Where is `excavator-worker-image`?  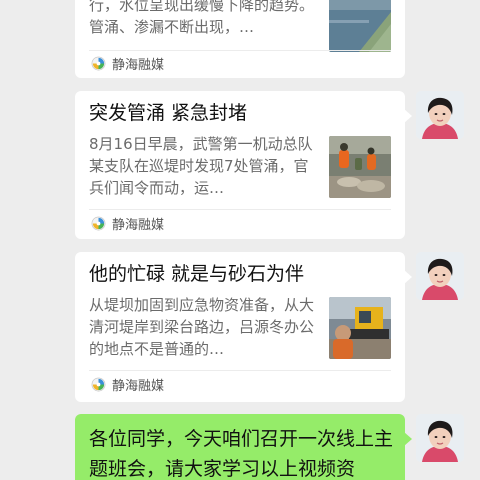 excavator-worker-image is located at coordinates (360, 328).